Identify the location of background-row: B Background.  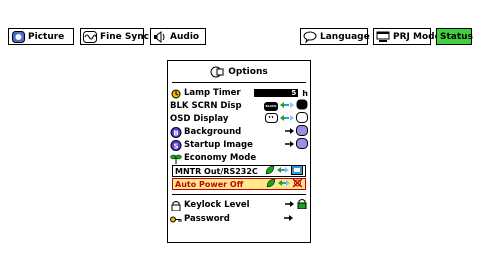
(239, 132).